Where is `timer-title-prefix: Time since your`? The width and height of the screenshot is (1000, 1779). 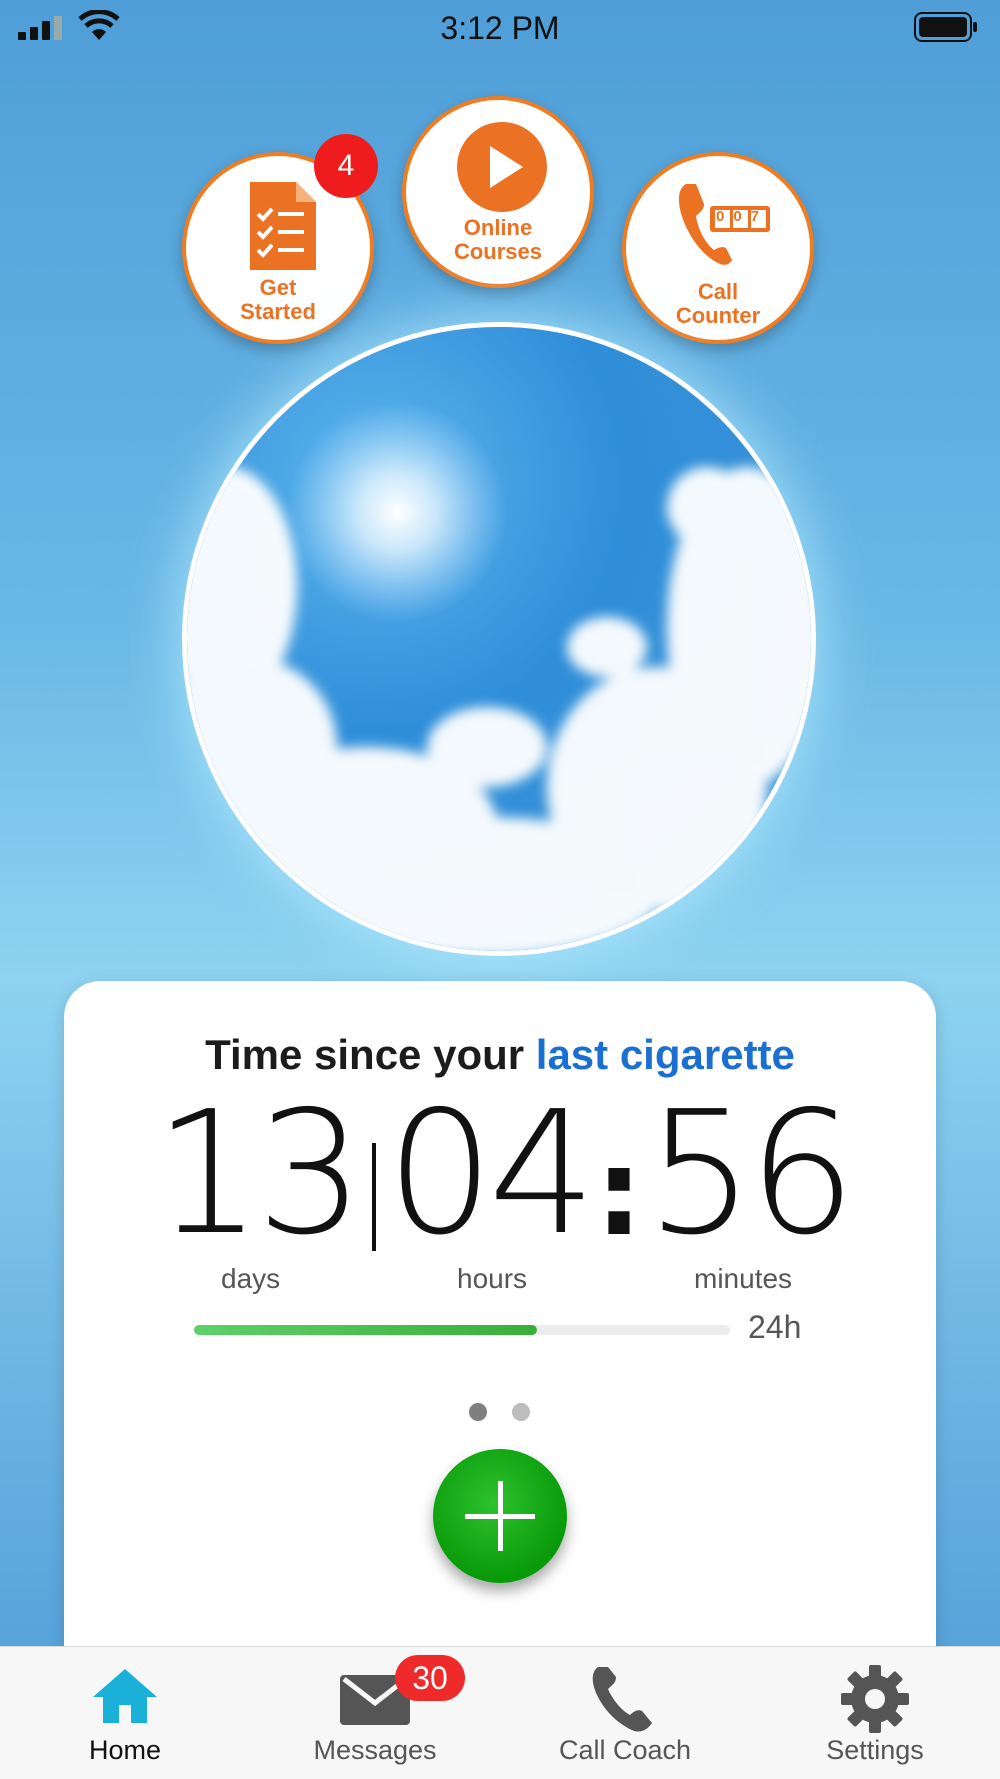 timer-title-prefix: Time since your is located at coordinates (370, 1054).